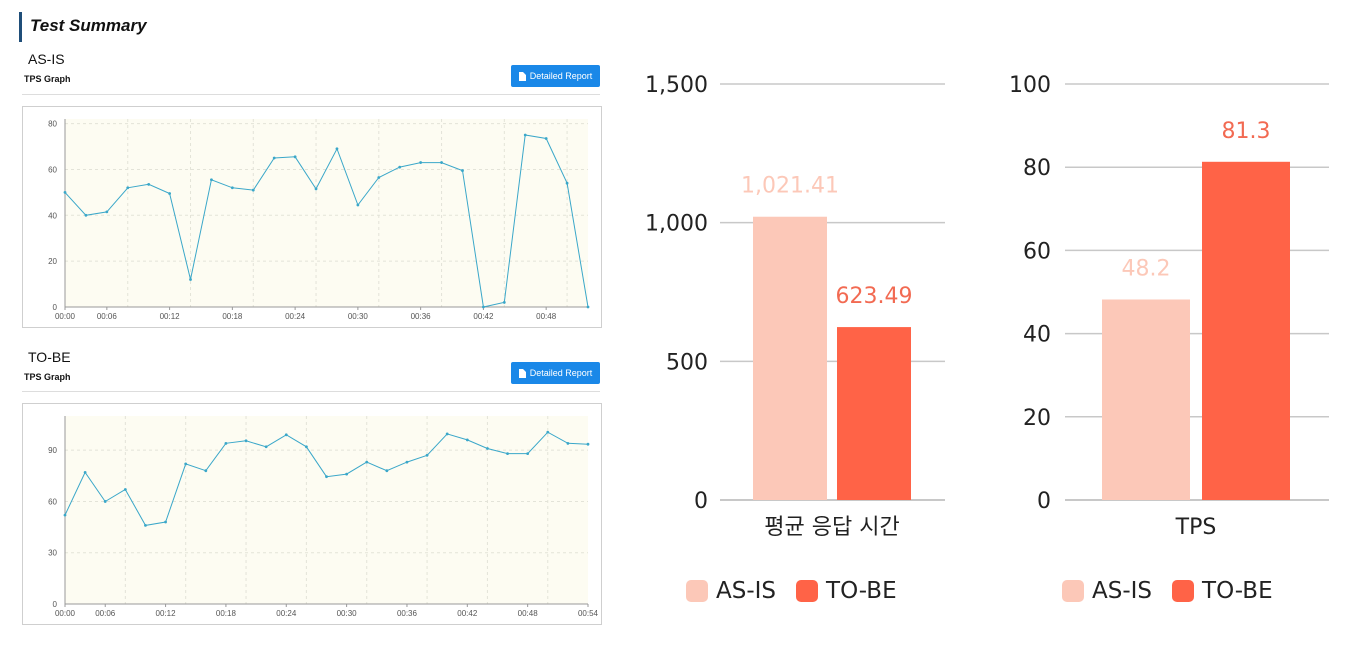 The width and height of the screenshot is (1366, 645). I want to click on avg-response-legend: AS-IS TO-BE, so click(801, 591).